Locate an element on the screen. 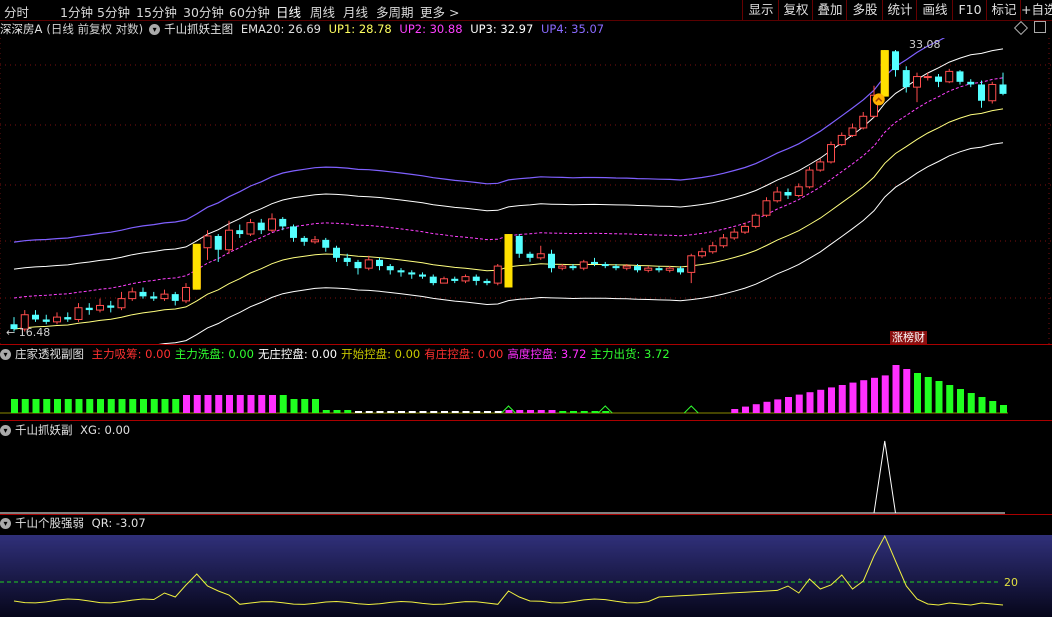  tab-5min: 5分钟 is located at coordinates (113, 11).